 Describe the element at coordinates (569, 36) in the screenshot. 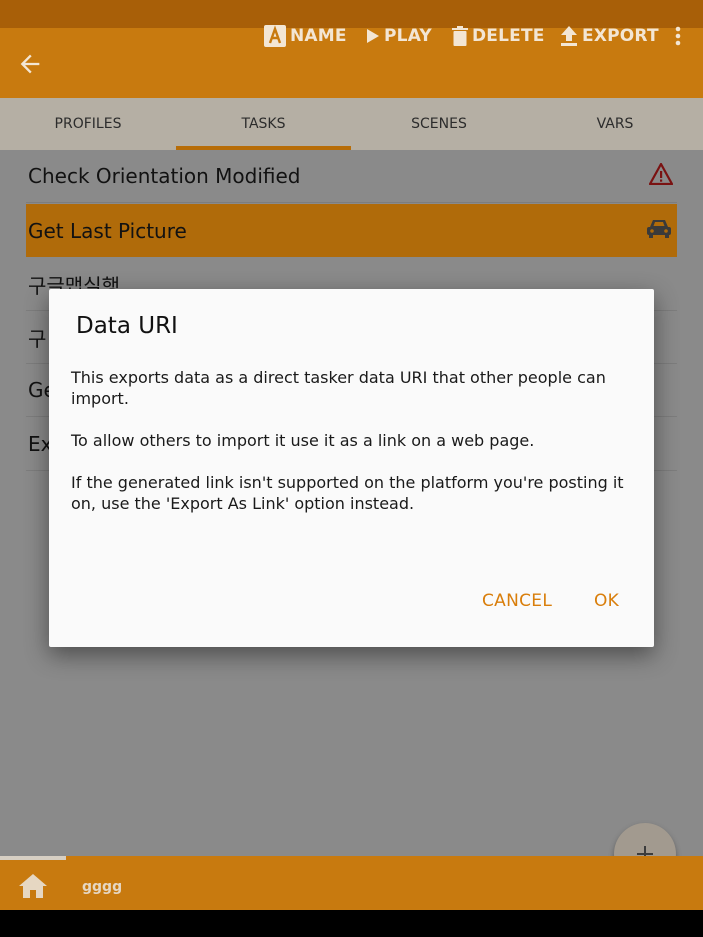

I see `upload-icon` at that location.